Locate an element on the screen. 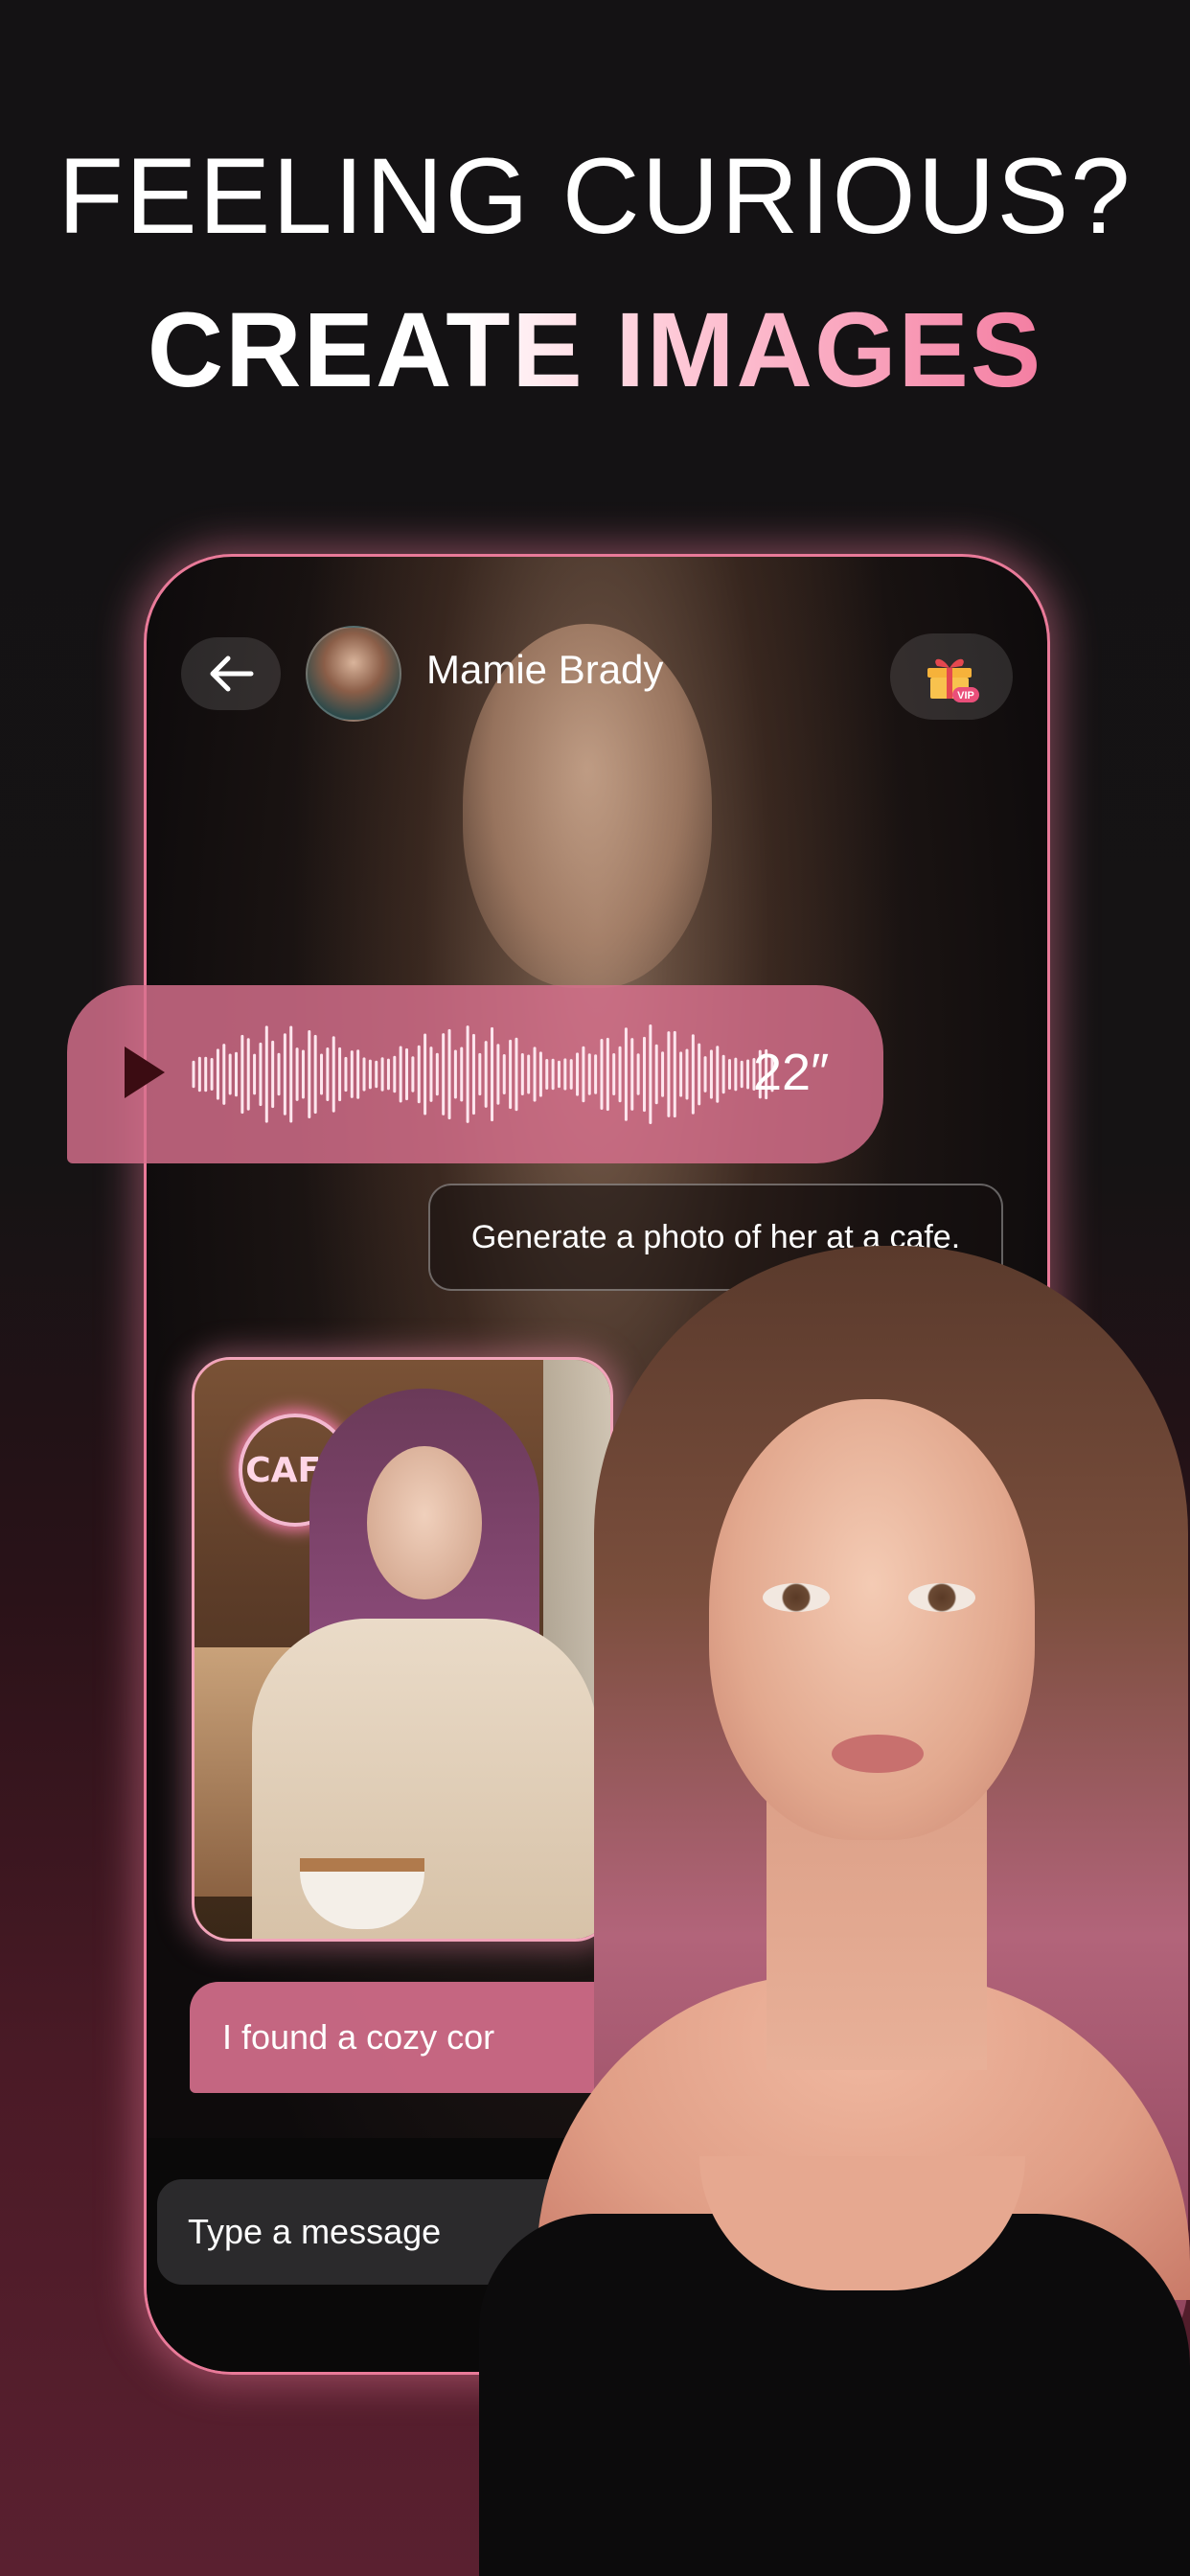 The image size is (1190, 2576). play-icon is located at coordinates (145, 1072).